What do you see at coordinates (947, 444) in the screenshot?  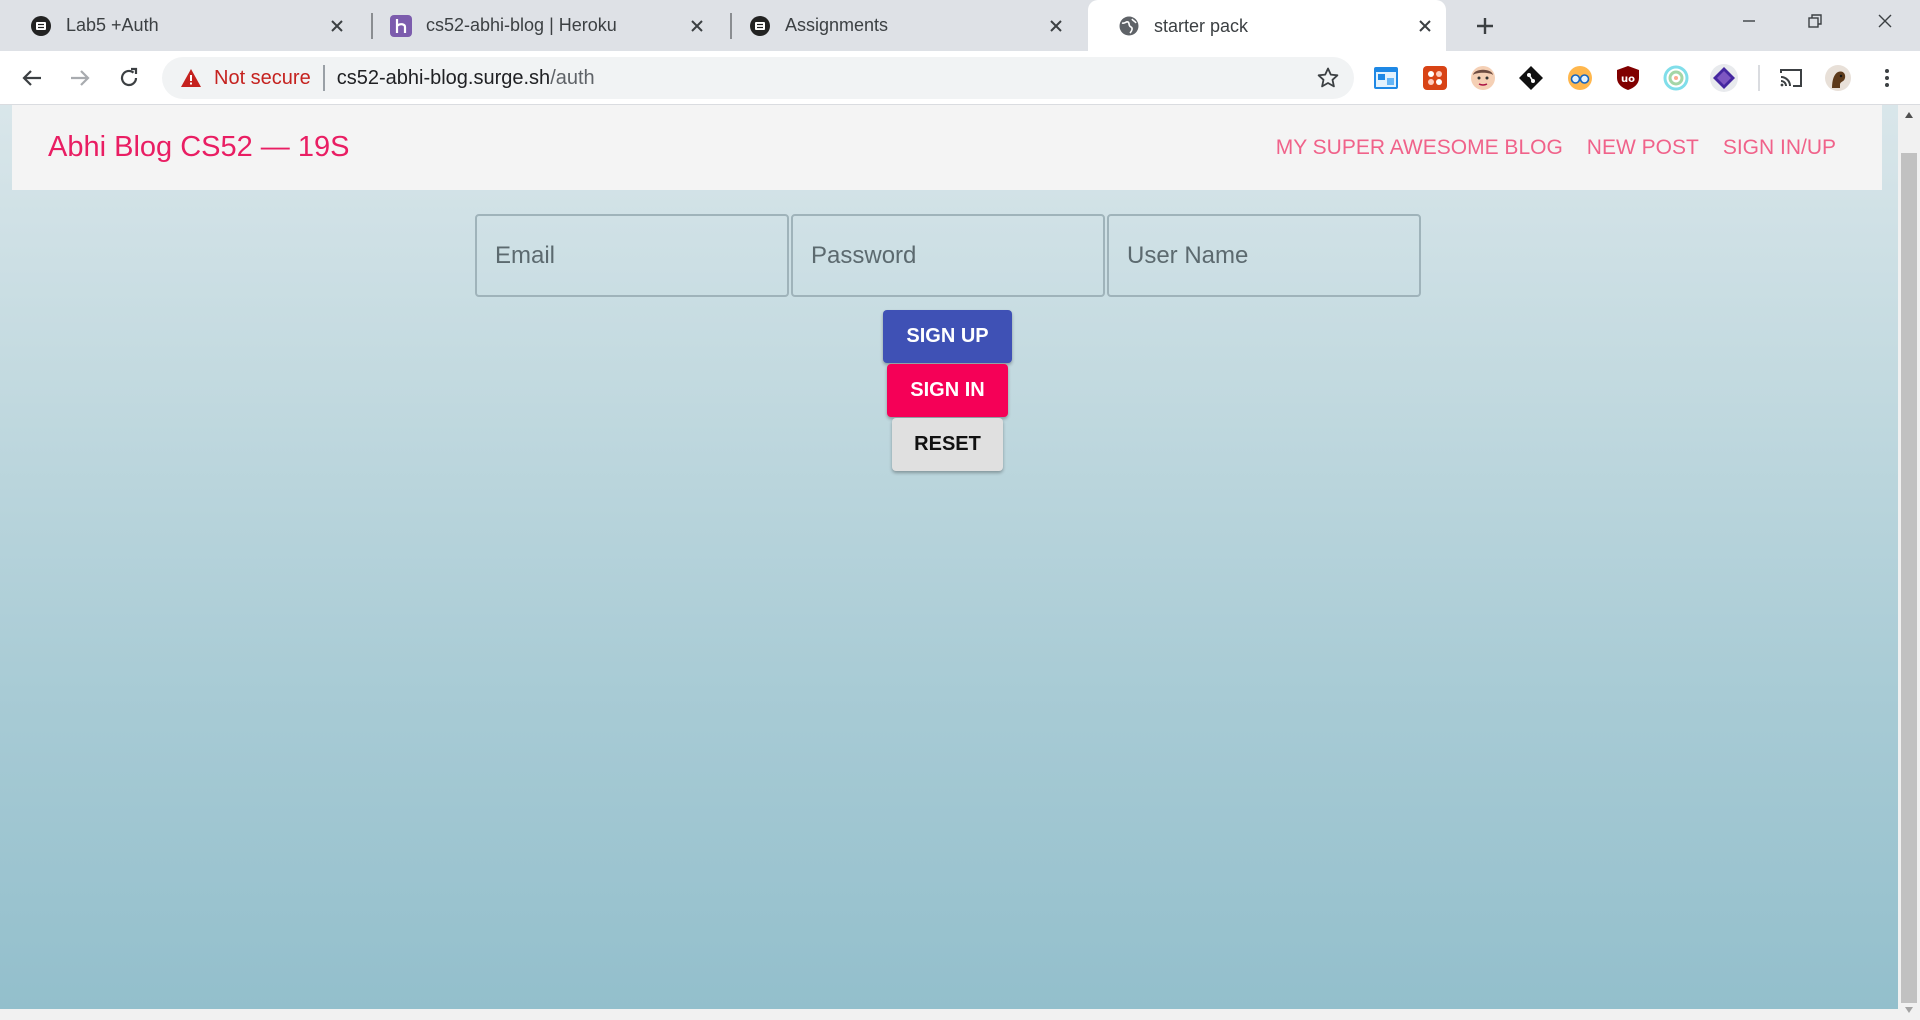 I see `reset-button: RESET` at bounding box center [947, 444].